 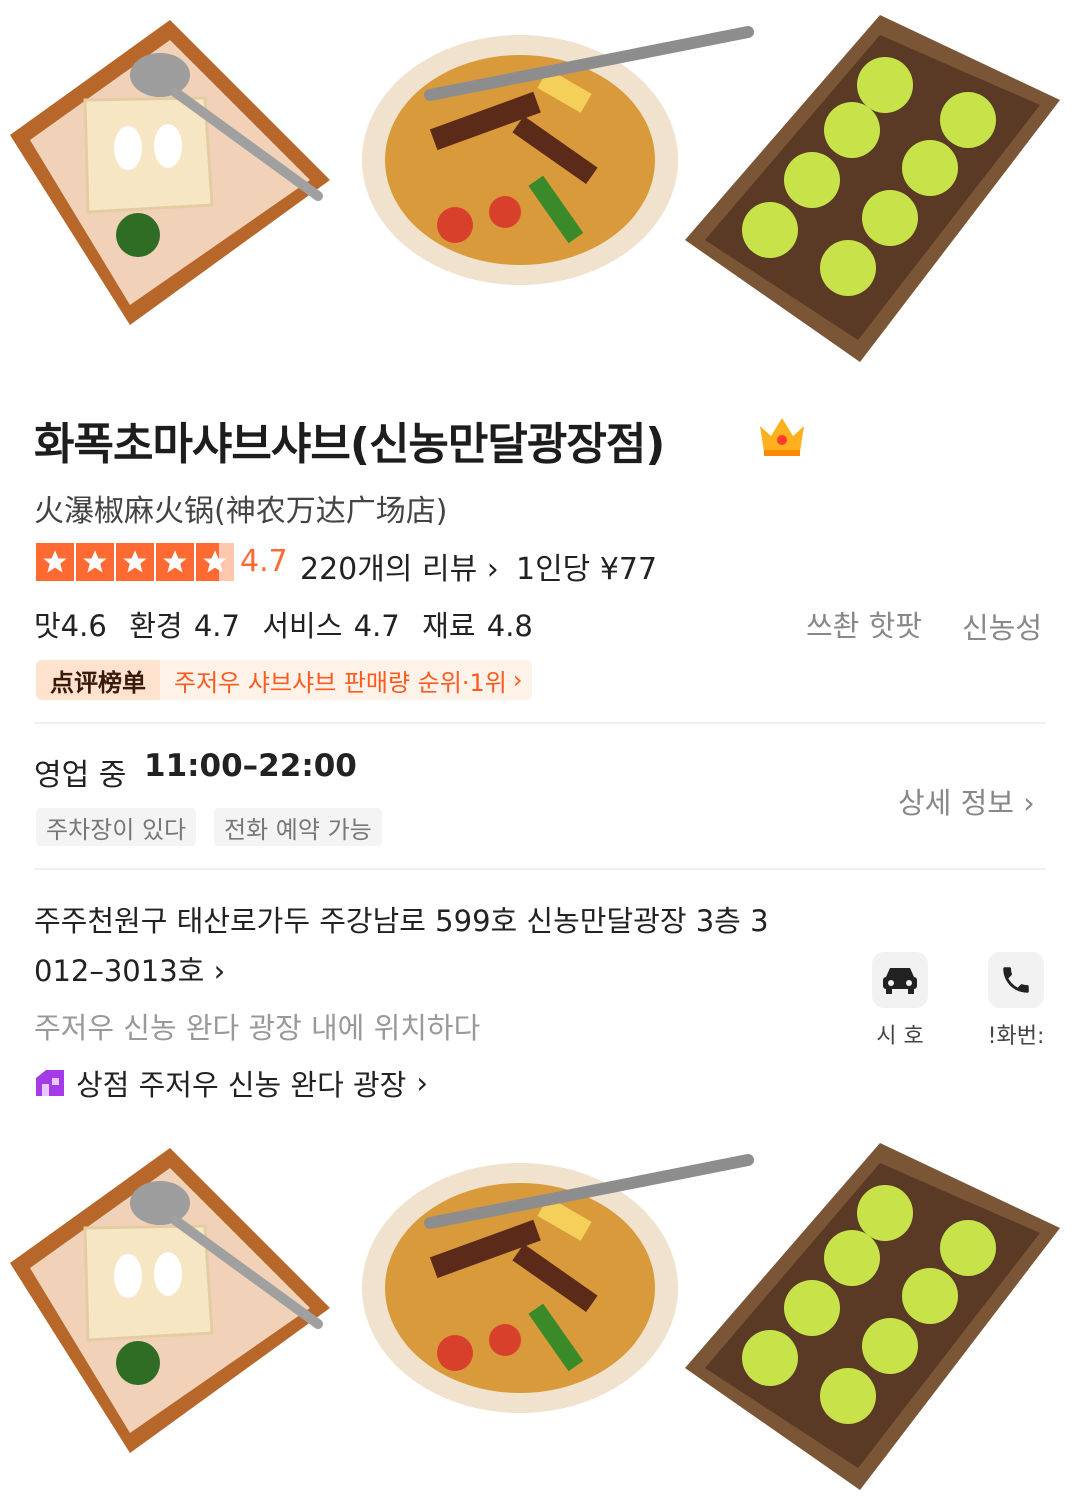 I want to click on half-star-icon, so click(x=215, y=562).